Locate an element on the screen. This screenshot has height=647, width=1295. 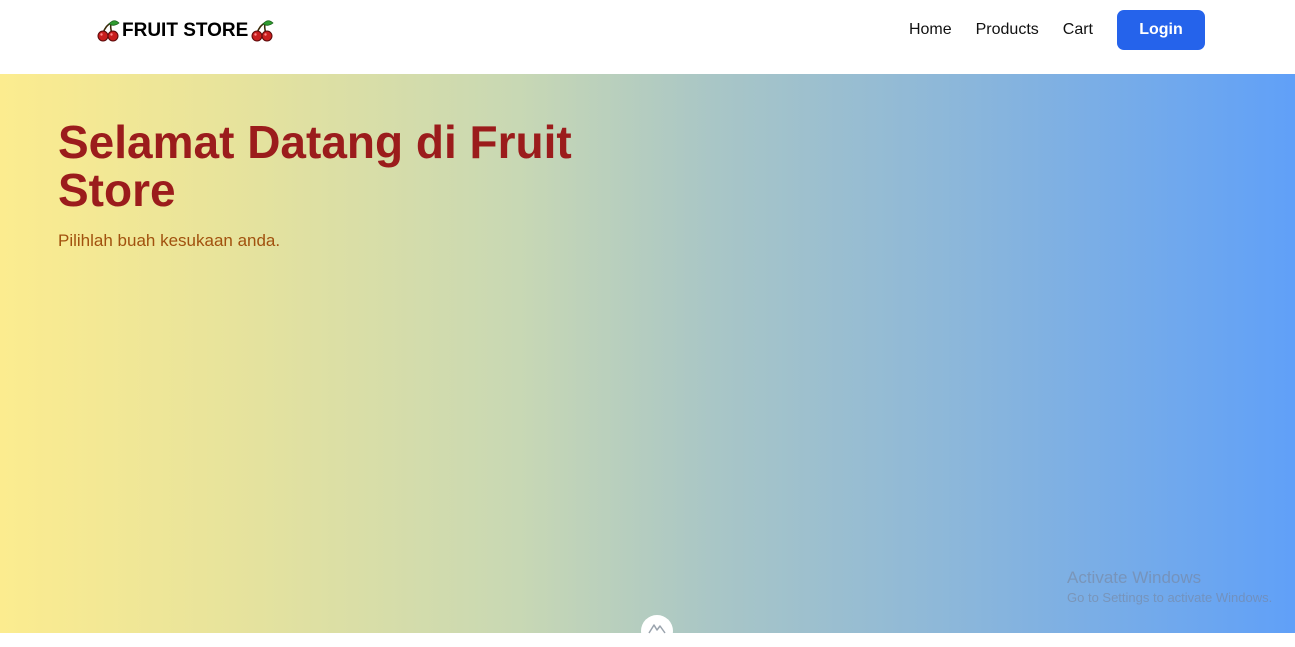
scroll-widget is located at coordinates (657, 631).